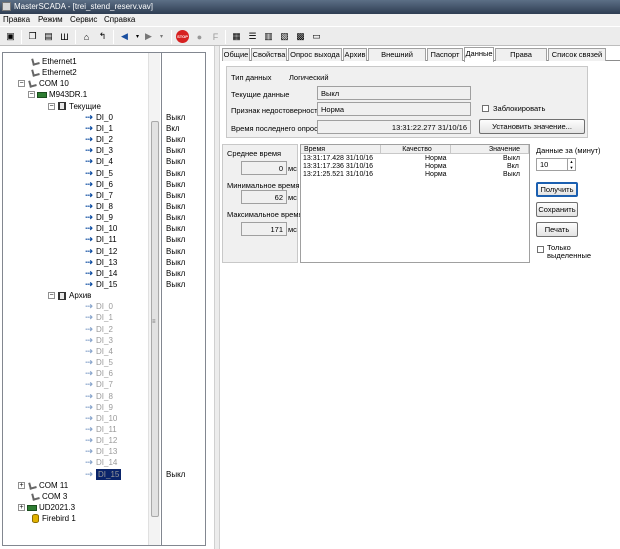 This screenshot has width=620, height=549. What do you see at coordinates (268, 36) in the screenshot?
I see `table-icon: ▥` at bounding box center [268, 36].